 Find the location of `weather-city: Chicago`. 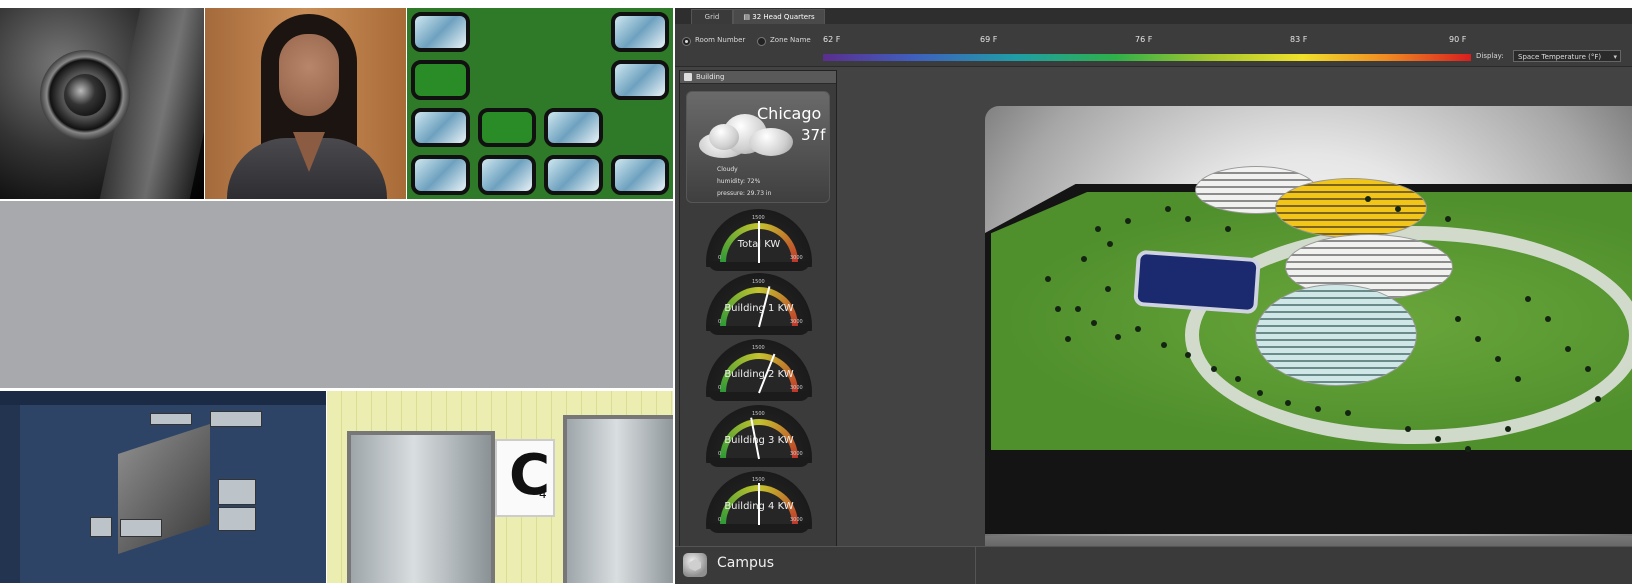

weather-city: Chicago is located at coordinates (789, 113).